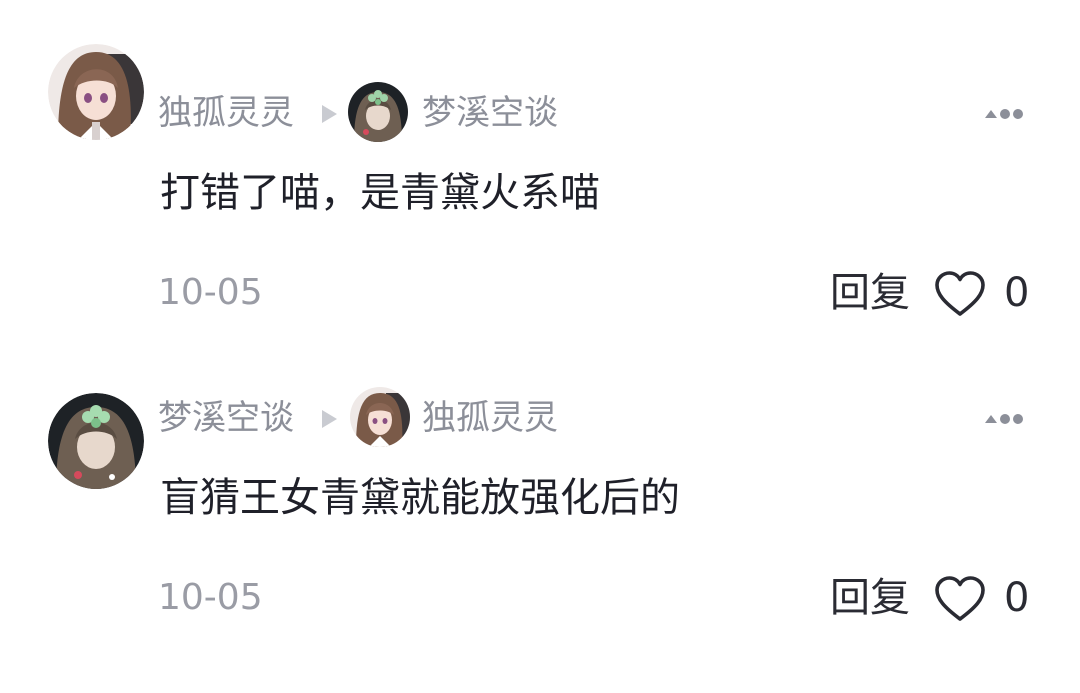 This screenshot has height=693, width=1080. I want to click on comment-author-name: 独孤灵灵, so click(226, 113).